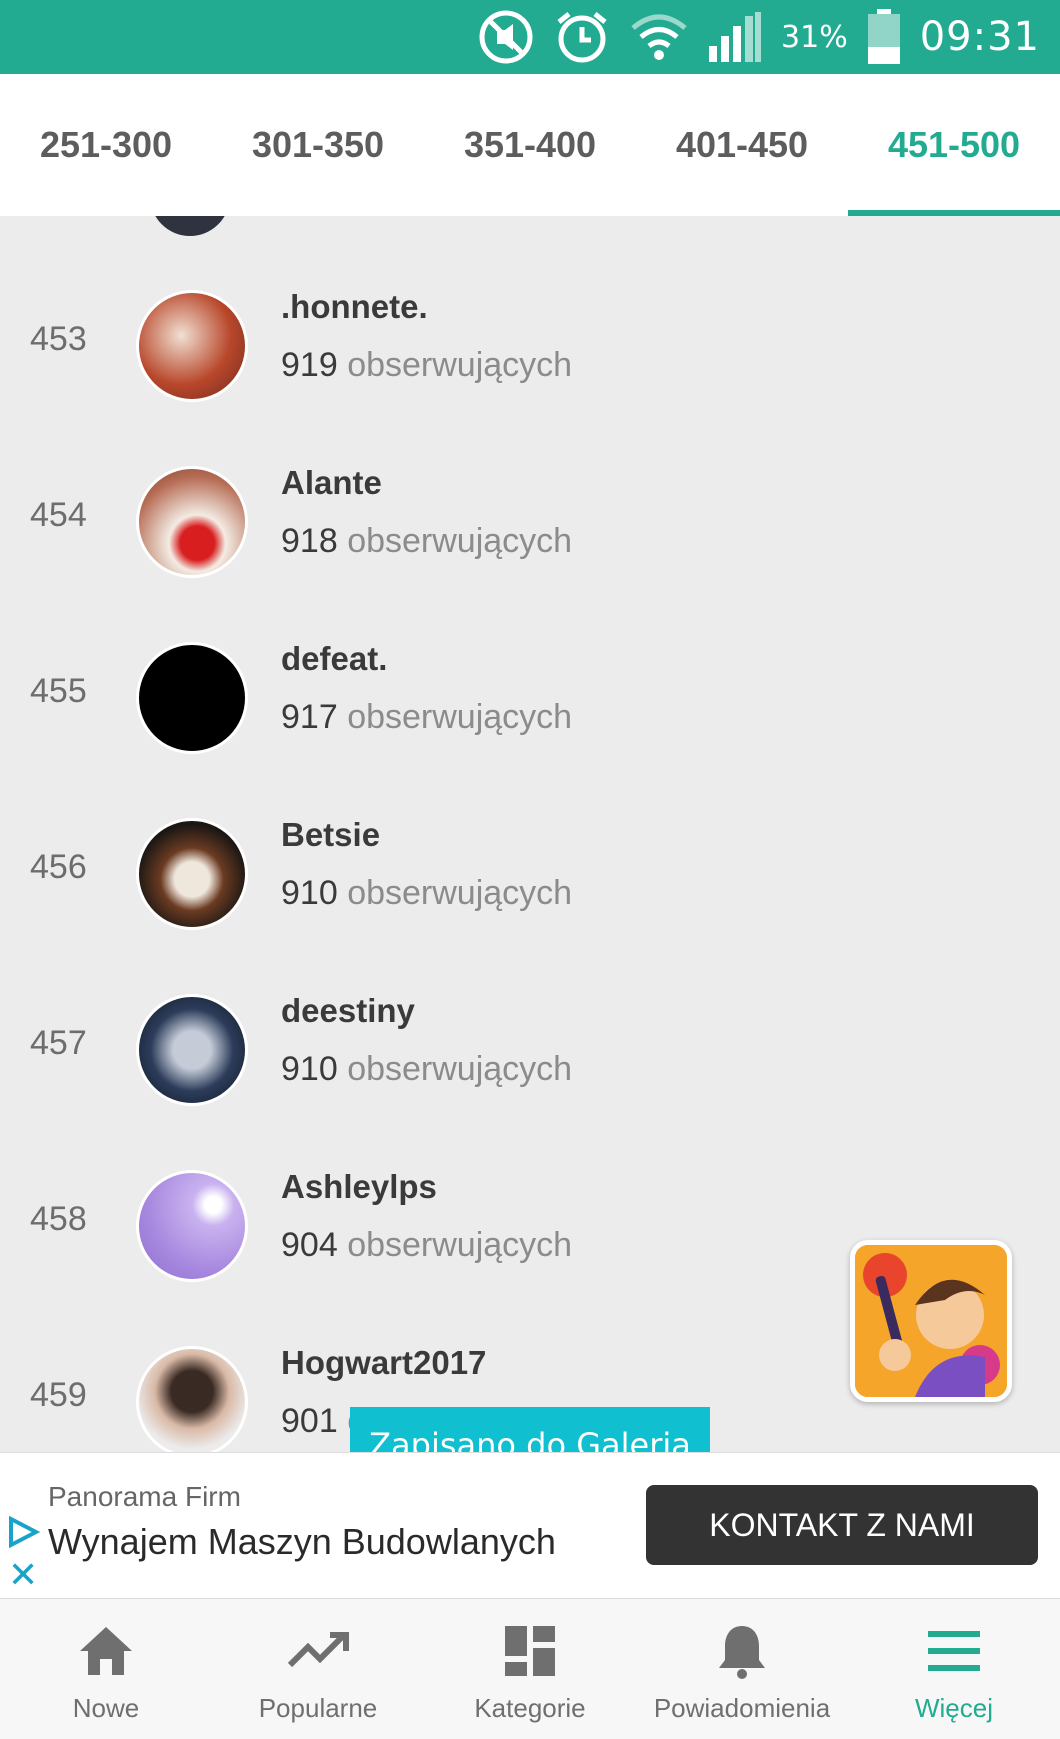 The image size is (1060, 1739). What do you see at coordinates (953, 1708) in the screenshot?
I see `nav-label: Więcej` at bounding box center [953, 1708].